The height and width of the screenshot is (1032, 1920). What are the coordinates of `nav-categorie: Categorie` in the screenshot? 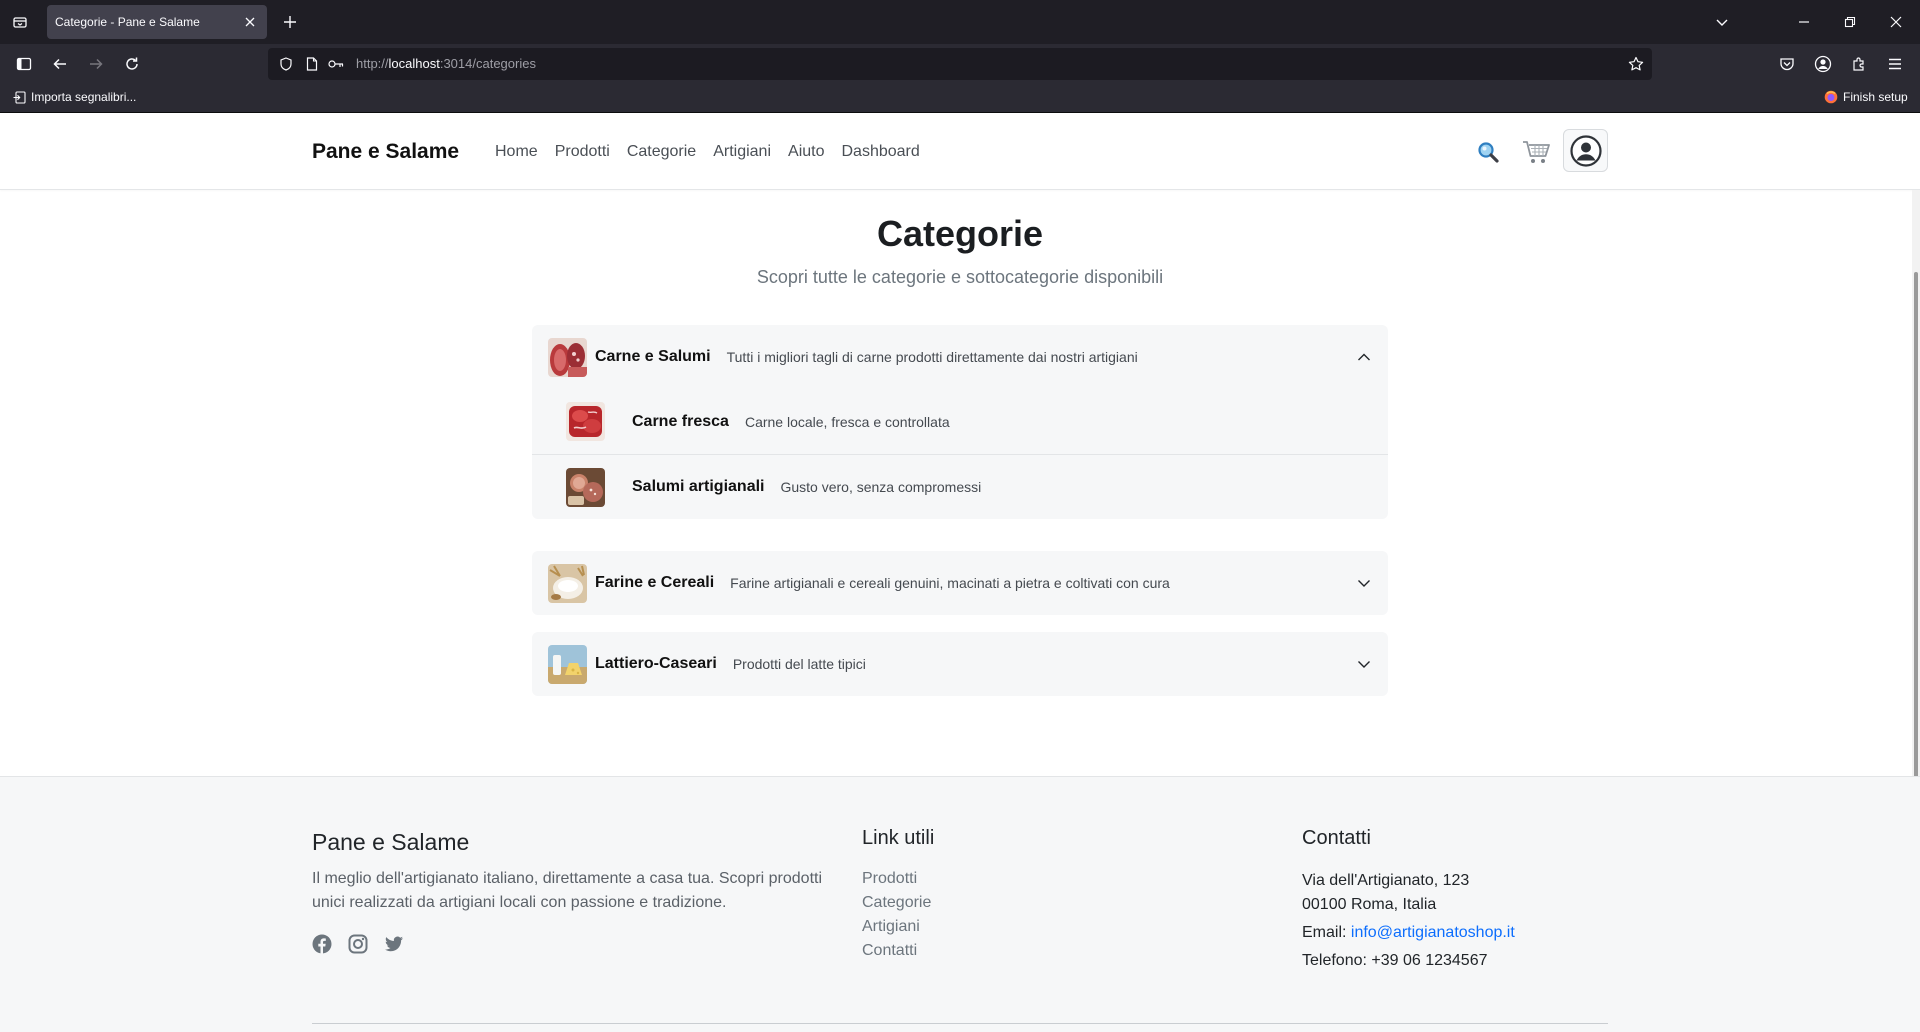 It's located at (661, 152).